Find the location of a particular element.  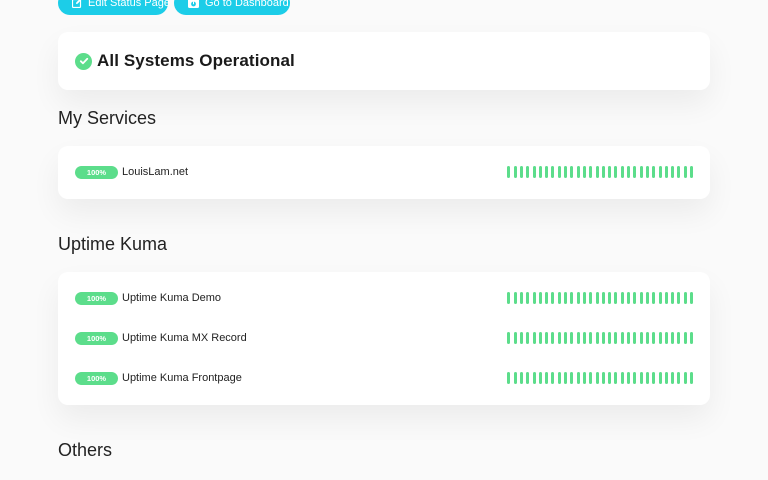

monitor-row: 100% Uptime Kuma Frontpage is located at coordinates (384, 378).